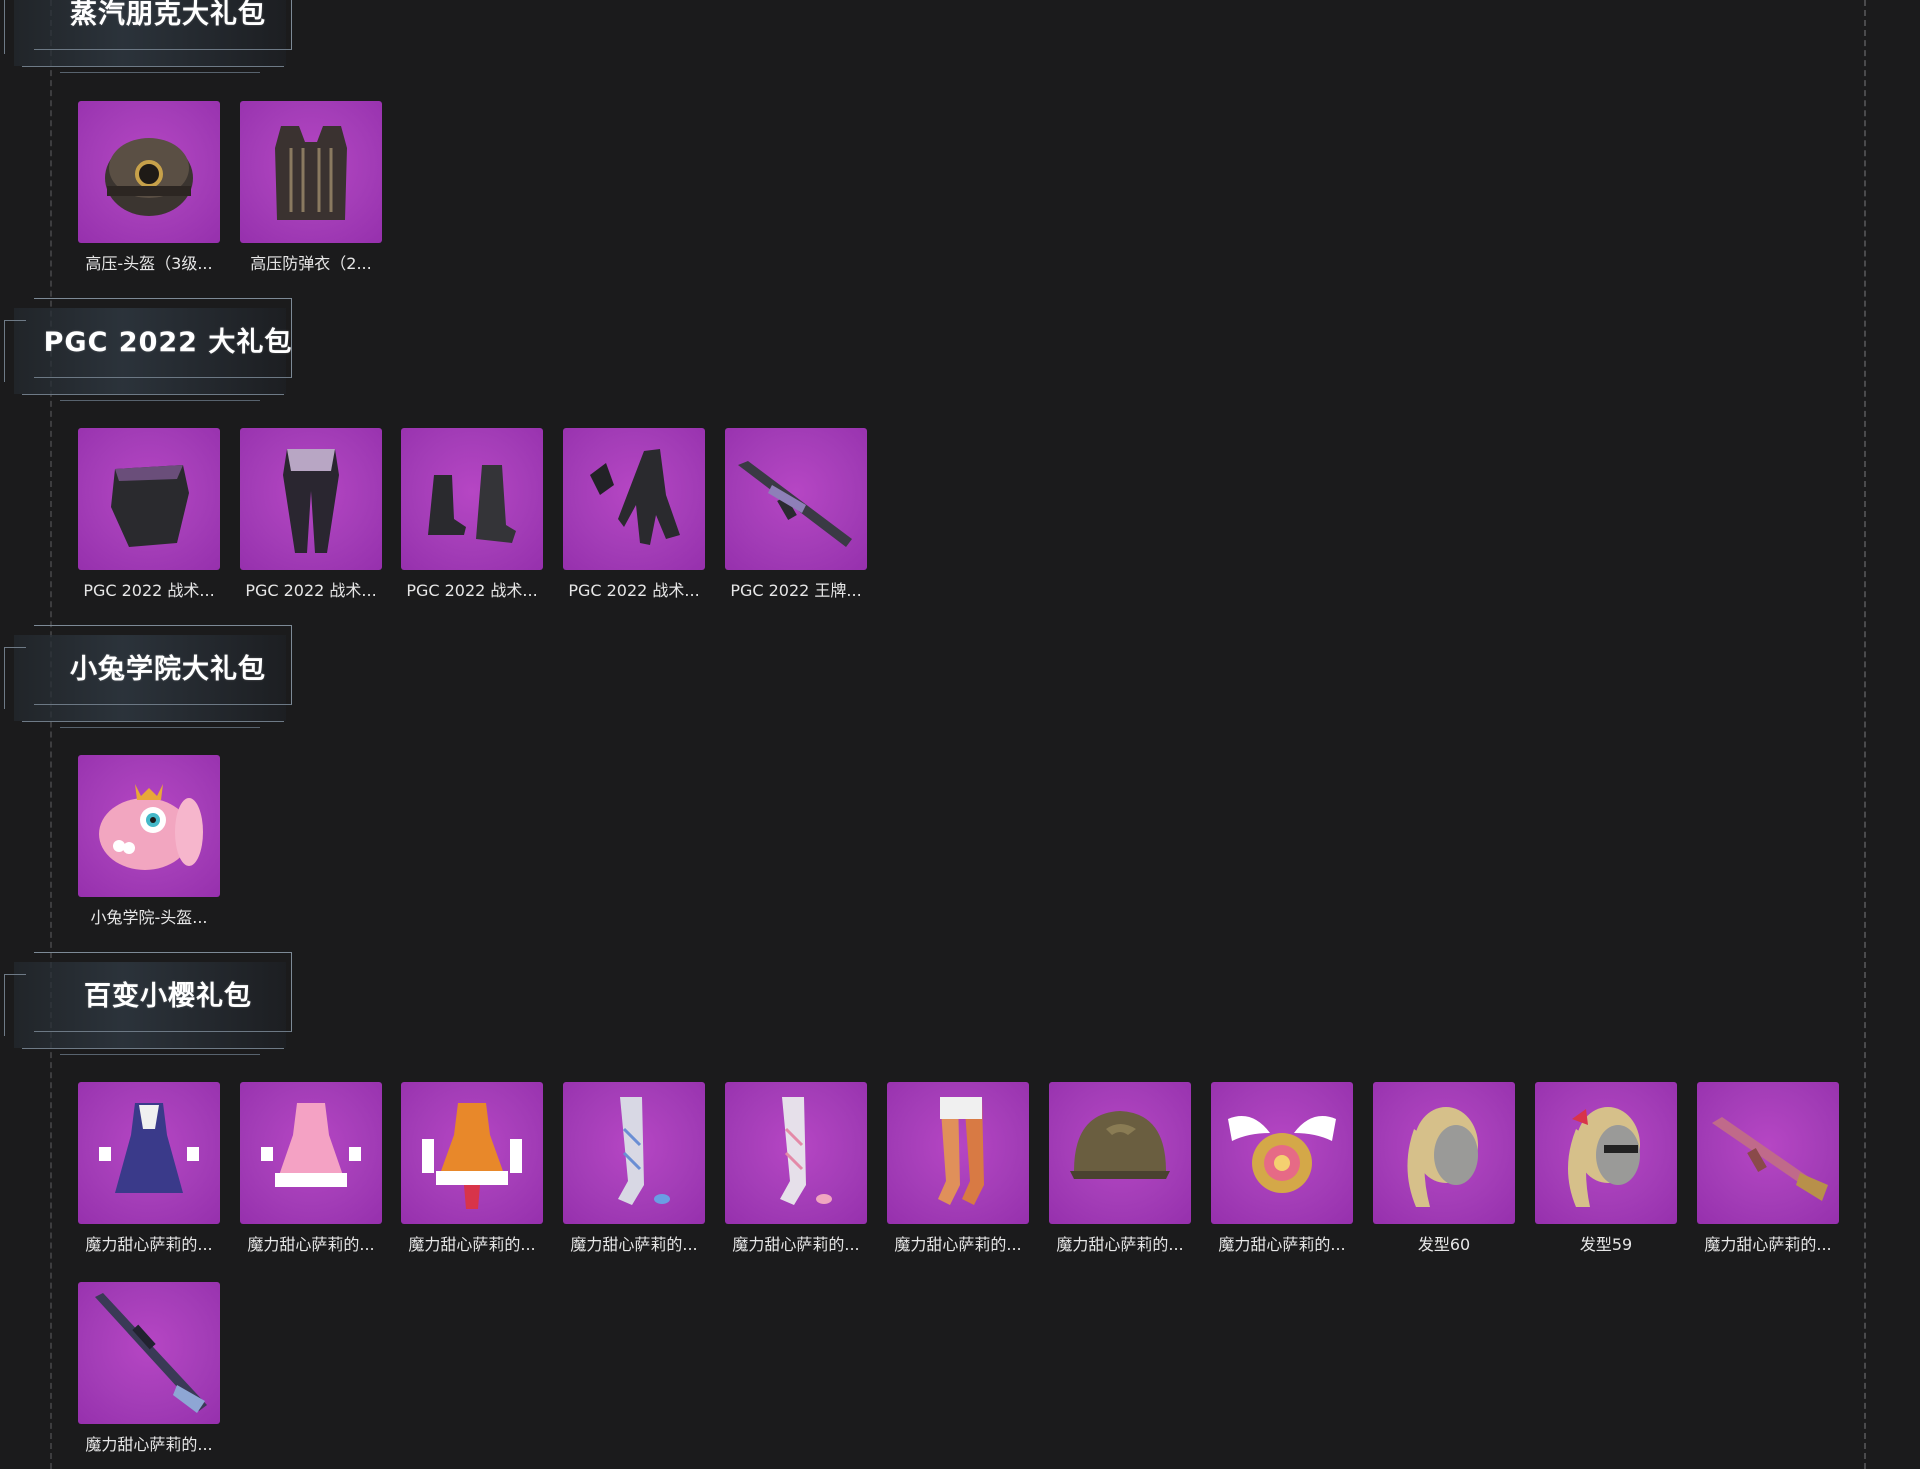  Describe the element at coordinates (149, 1353) in the screenshot. I see `sniper-rifle-icon` at that location.